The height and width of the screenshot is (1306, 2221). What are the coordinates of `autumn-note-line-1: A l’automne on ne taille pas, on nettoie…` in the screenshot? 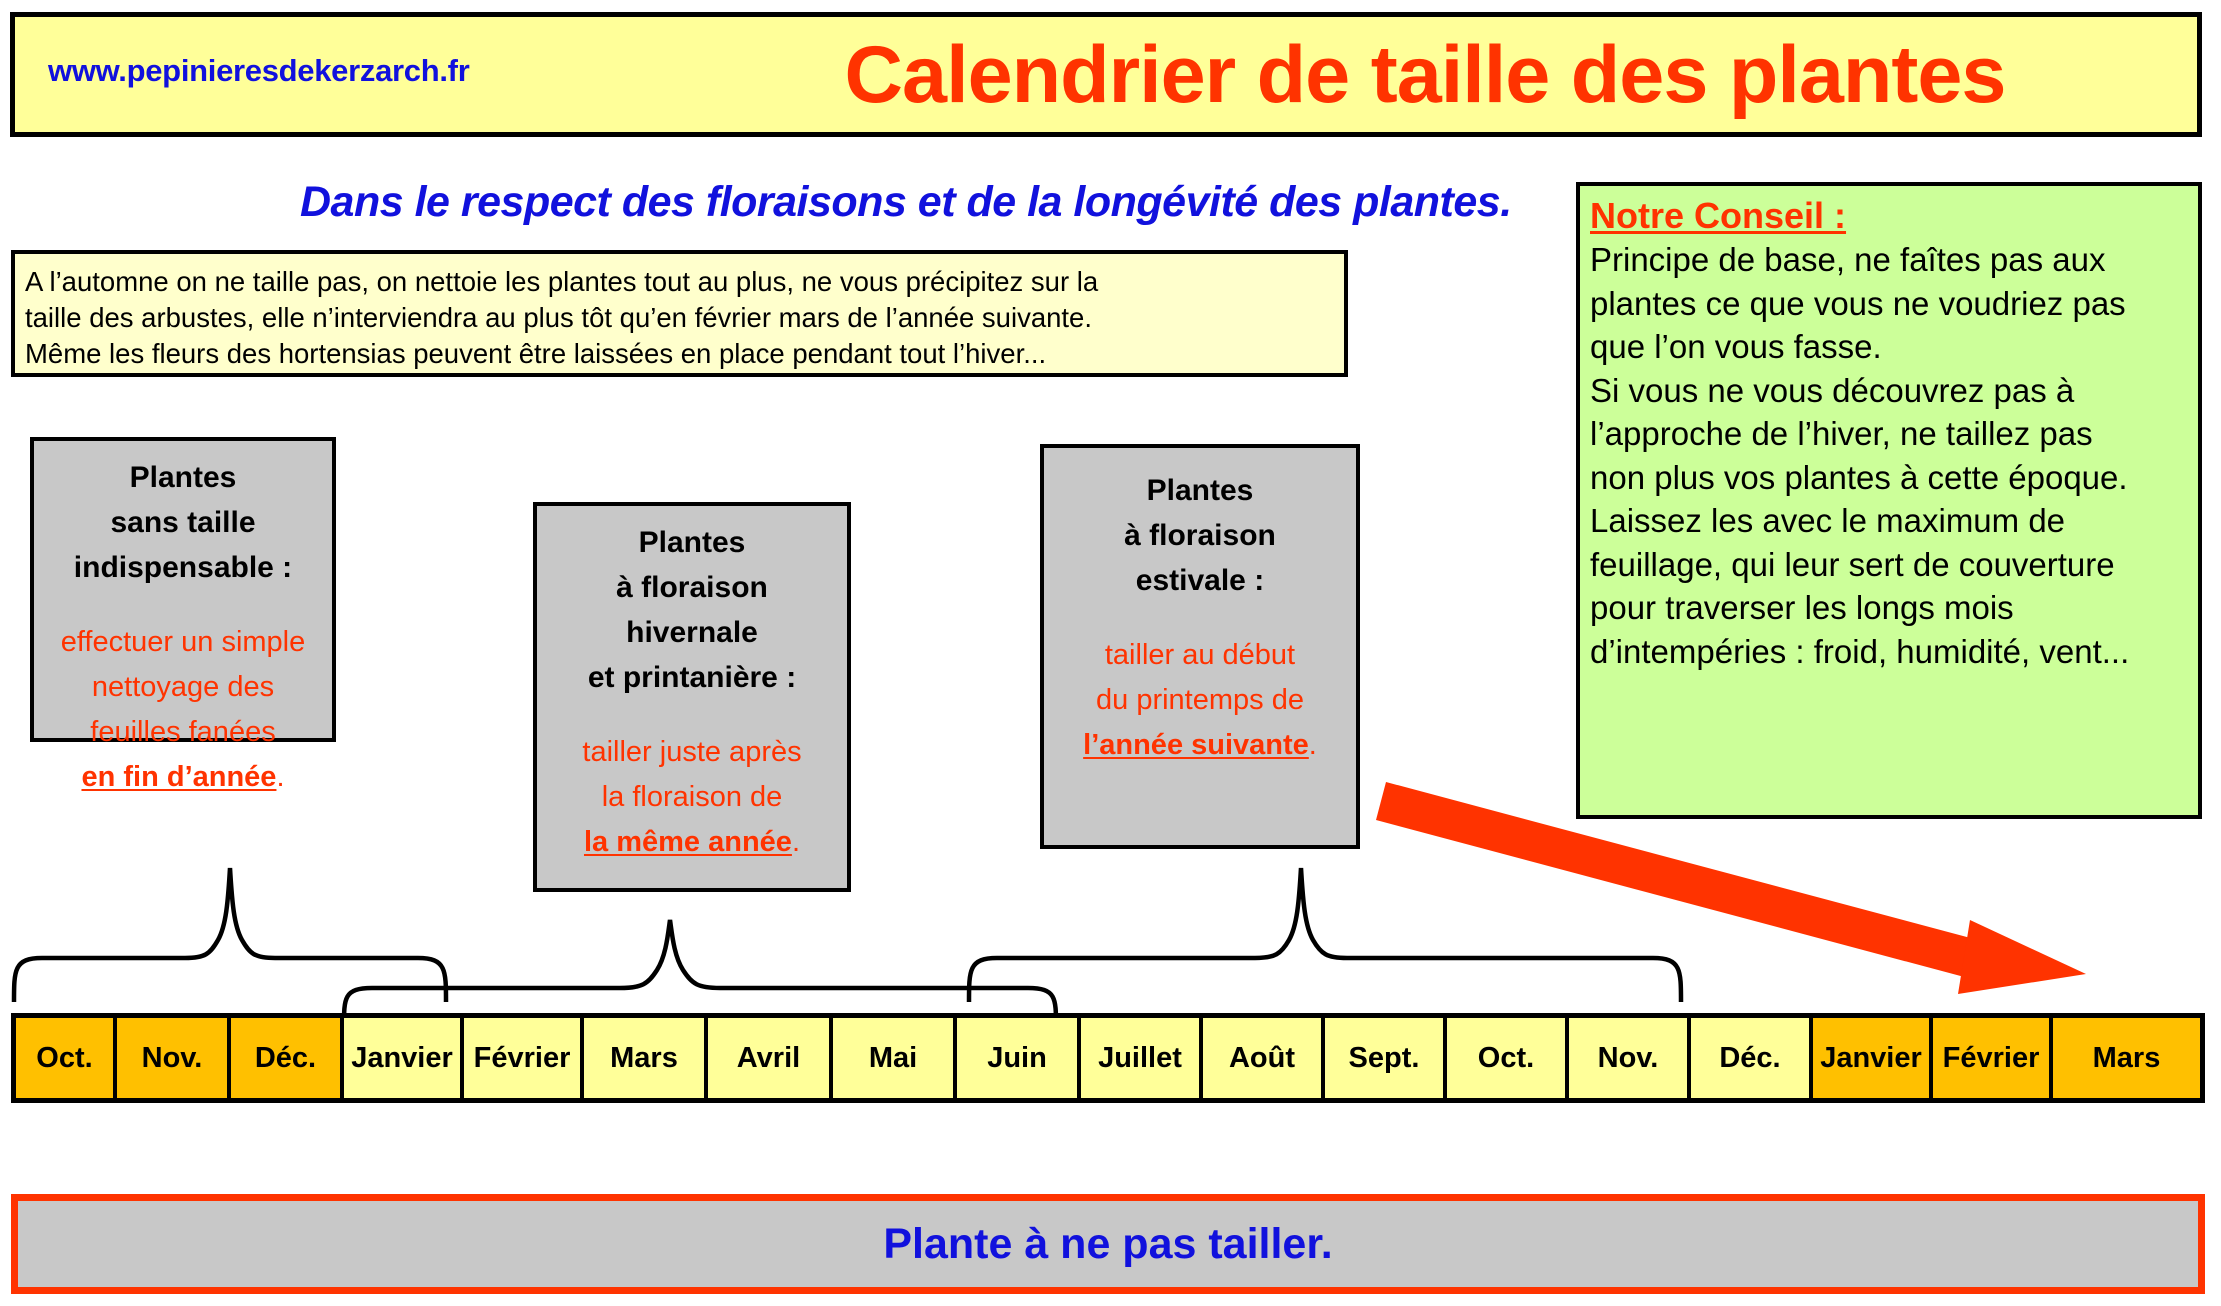 It's located at (562, 281).